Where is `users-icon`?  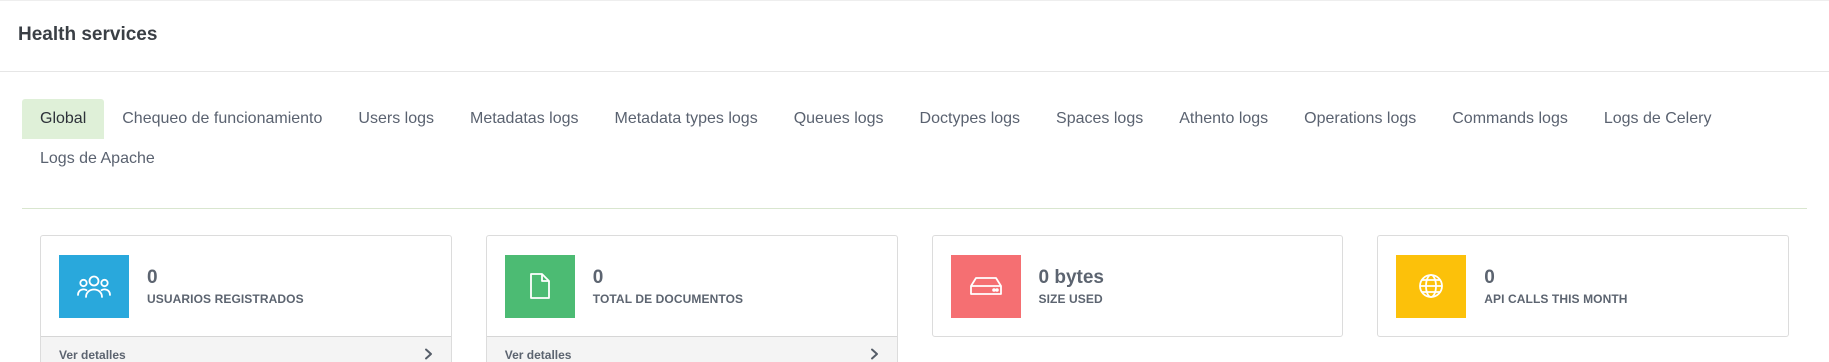
users-icon is located at coordinates (94, 286).